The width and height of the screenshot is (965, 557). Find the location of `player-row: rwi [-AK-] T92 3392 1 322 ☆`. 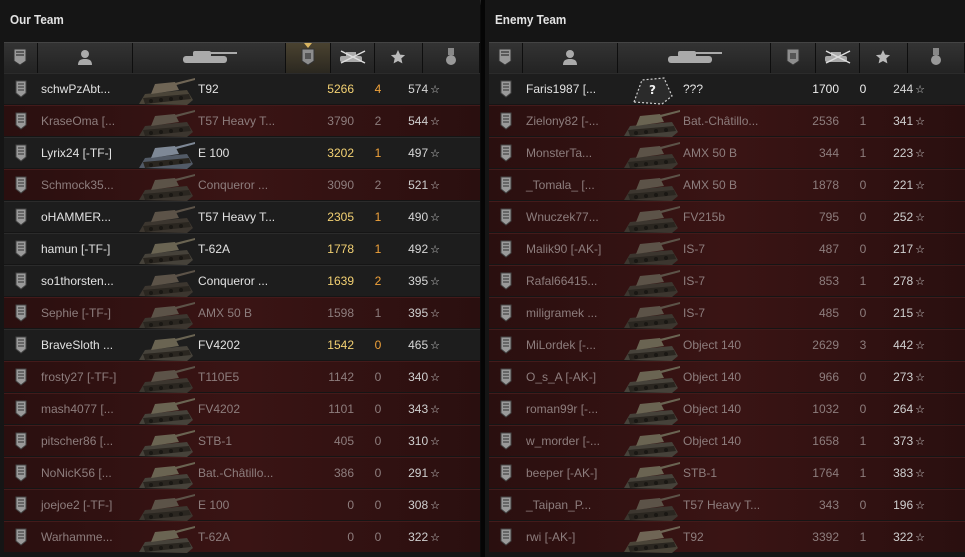

player-row: rwi [-AK-] T92 3392 1 322 ☆ is located at coordinates (727, 537).